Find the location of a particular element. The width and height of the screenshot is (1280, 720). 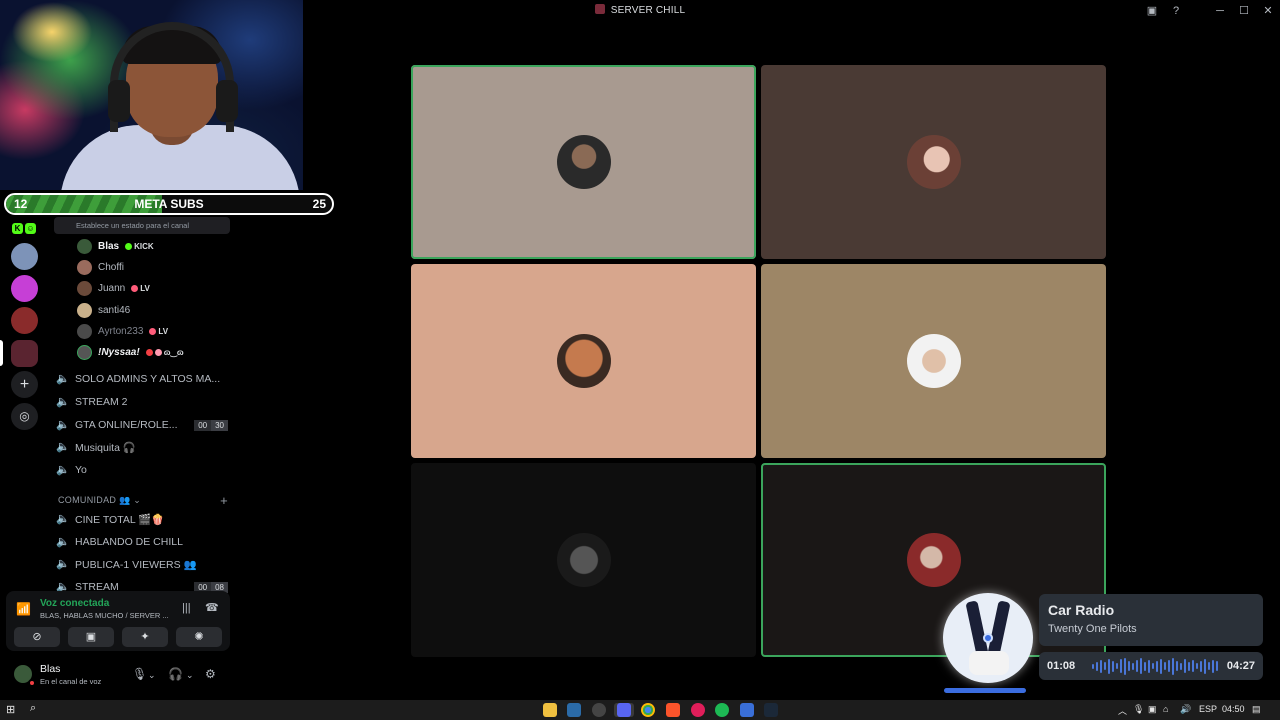

voice-channel-cine-total: 🔈 CINE TOTAL 🎬🍿 is located at coordinates (142, 519).